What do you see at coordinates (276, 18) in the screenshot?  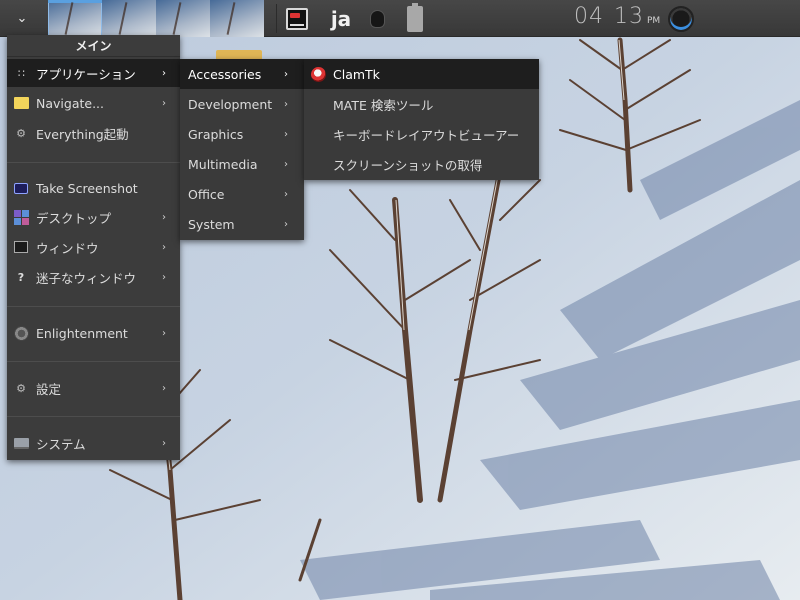 I see `shelf-divider` at bounding box center [276, 18].